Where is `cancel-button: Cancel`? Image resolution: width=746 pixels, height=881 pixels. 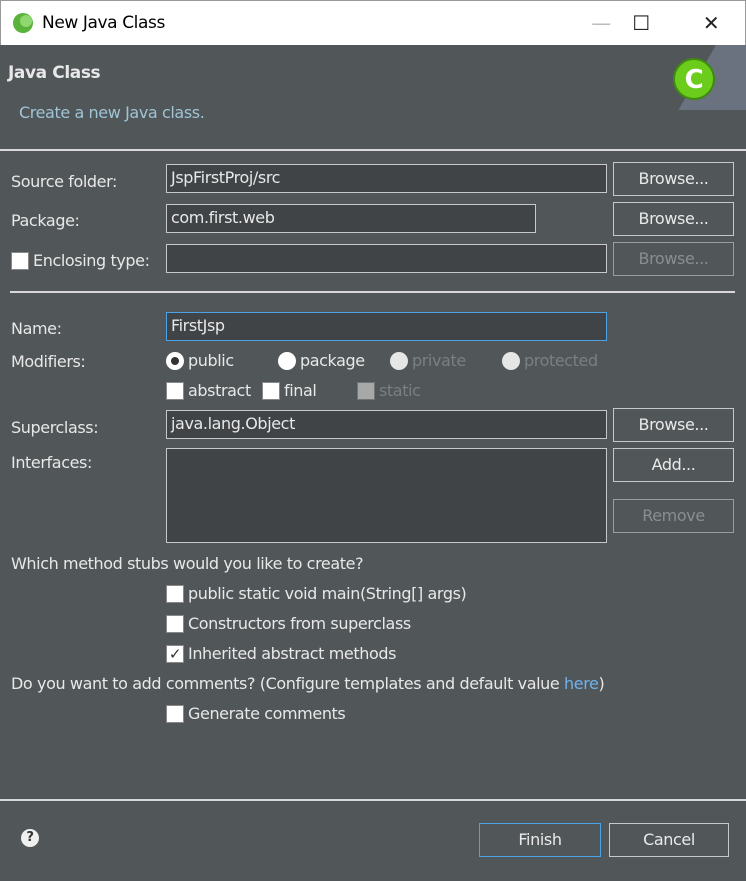 cancel-button: Cancel is located at coordinates (669, 840).